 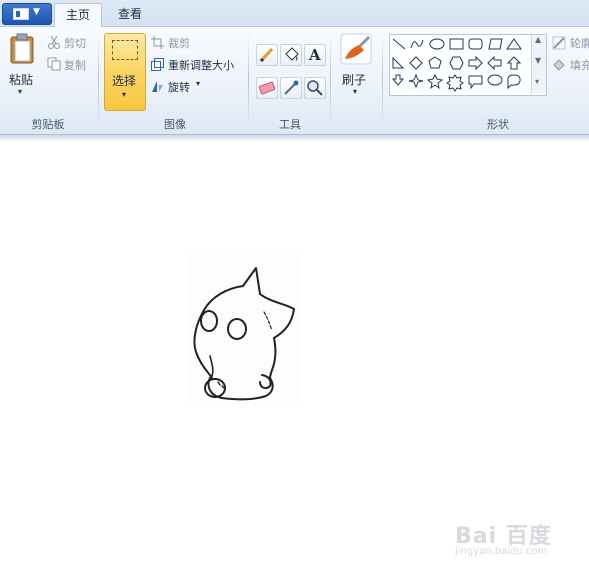 I want to click on shapes-group-label: 形状, so click(x=498, y=124).